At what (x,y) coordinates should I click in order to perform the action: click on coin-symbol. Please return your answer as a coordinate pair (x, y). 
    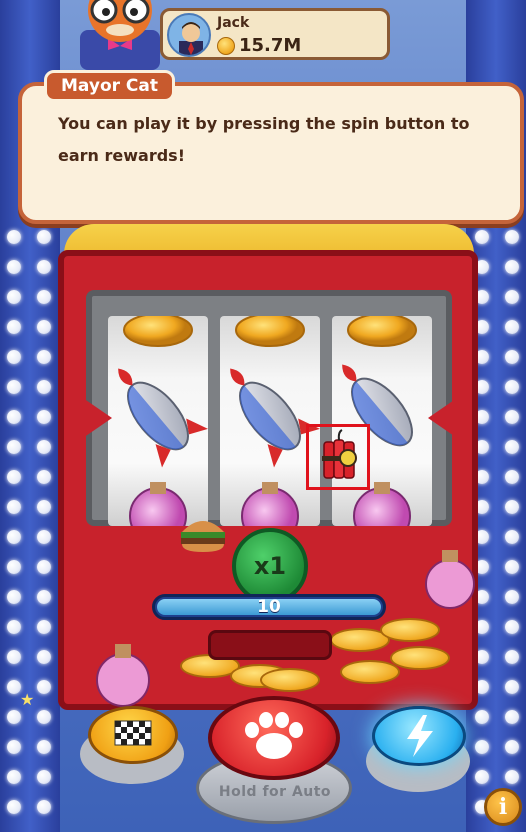
    Looking at the image, I should click on (270, 331).